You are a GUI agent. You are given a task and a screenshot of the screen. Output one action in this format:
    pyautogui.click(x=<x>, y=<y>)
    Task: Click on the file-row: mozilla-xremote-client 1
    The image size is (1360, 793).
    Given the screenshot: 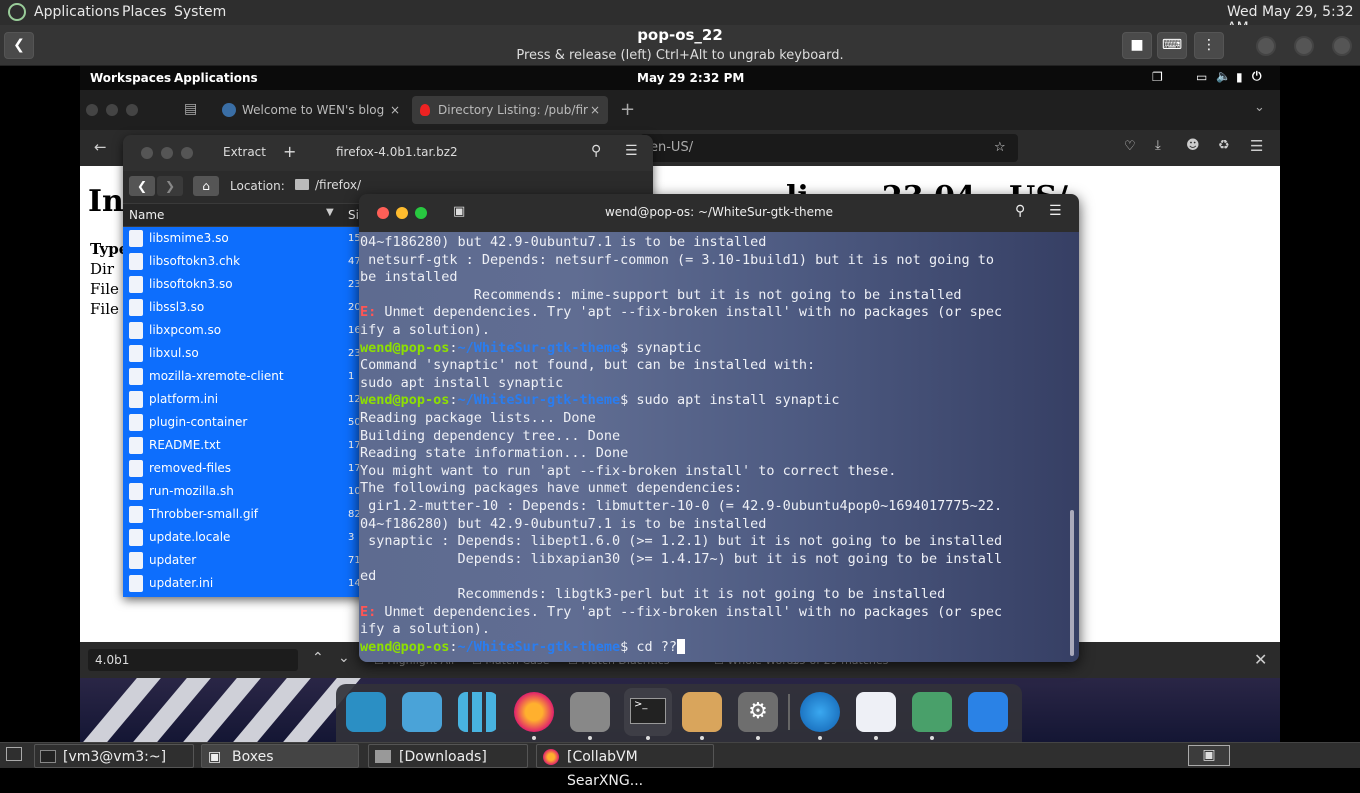 What is the action you would take?
    pyautogui.click(x=241, y=376)
    